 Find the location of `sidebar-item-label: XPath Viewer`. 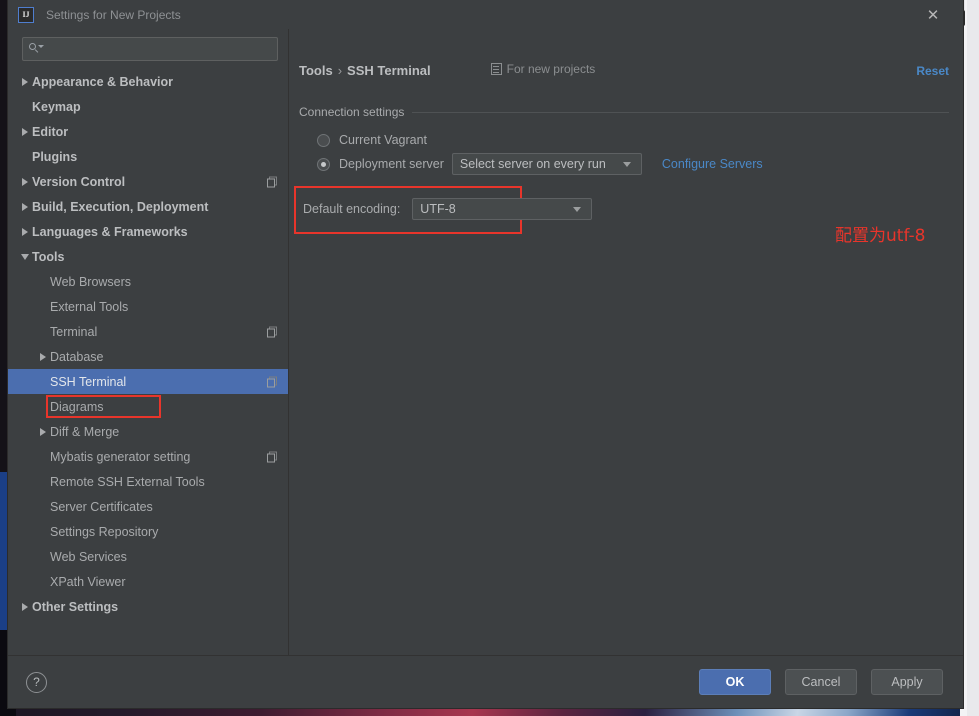

sidebar-item-label: XPath Viewer is located at coordinates (88, 581).